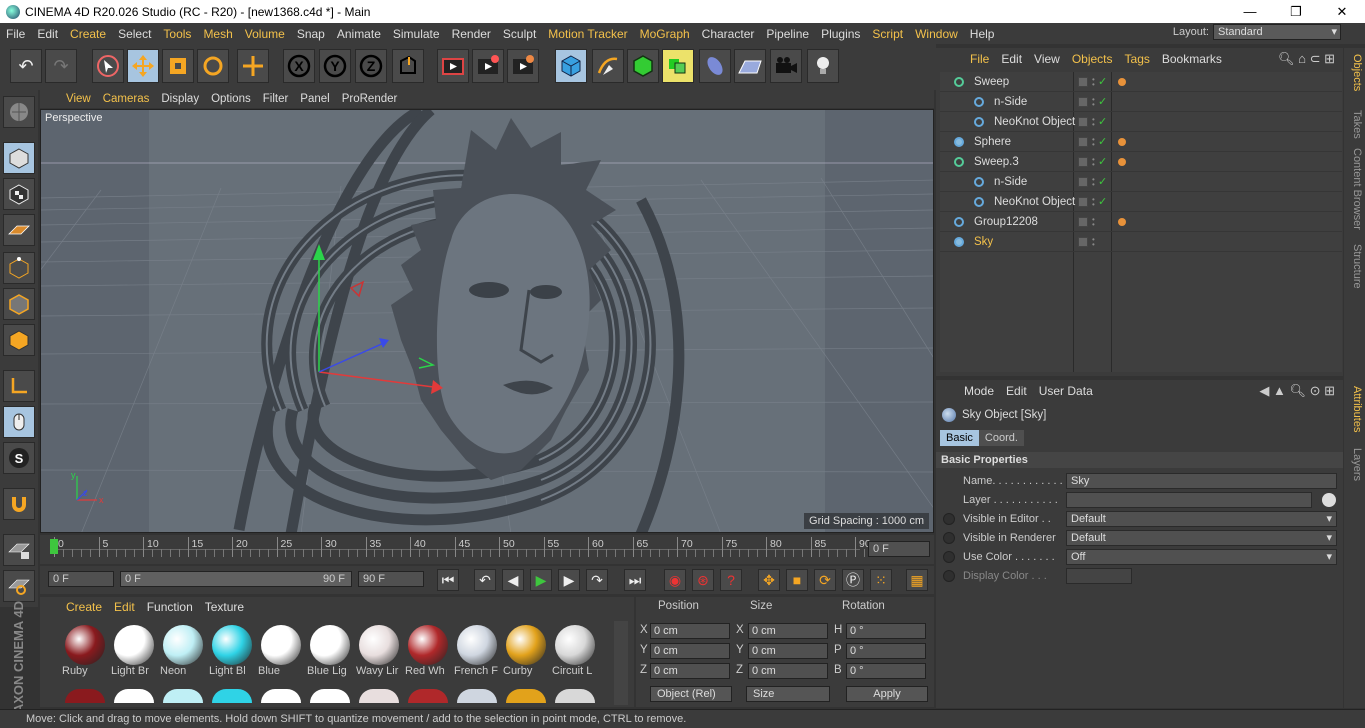 Image resolution: width=1365 pixels, height=728 pixels. What do you see at coordinates (19, 340) in the screenshot?
I see `polygons-mode-icon` at bounding box center [19, 340].